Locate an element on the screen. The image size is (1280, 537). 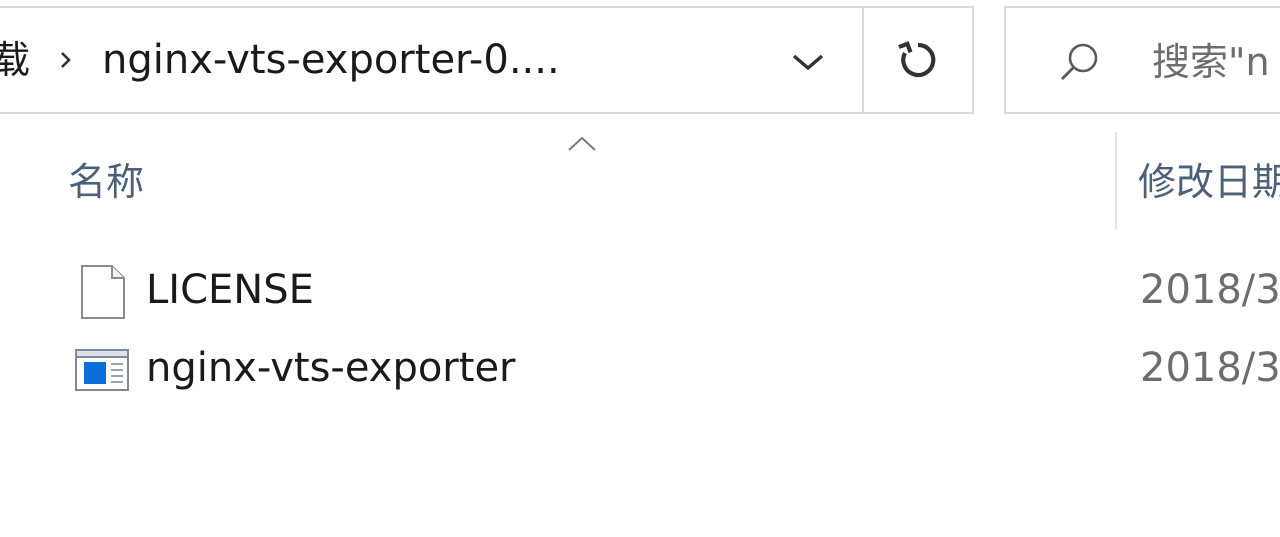
refresh-icon is located at coordinates (917, 59).